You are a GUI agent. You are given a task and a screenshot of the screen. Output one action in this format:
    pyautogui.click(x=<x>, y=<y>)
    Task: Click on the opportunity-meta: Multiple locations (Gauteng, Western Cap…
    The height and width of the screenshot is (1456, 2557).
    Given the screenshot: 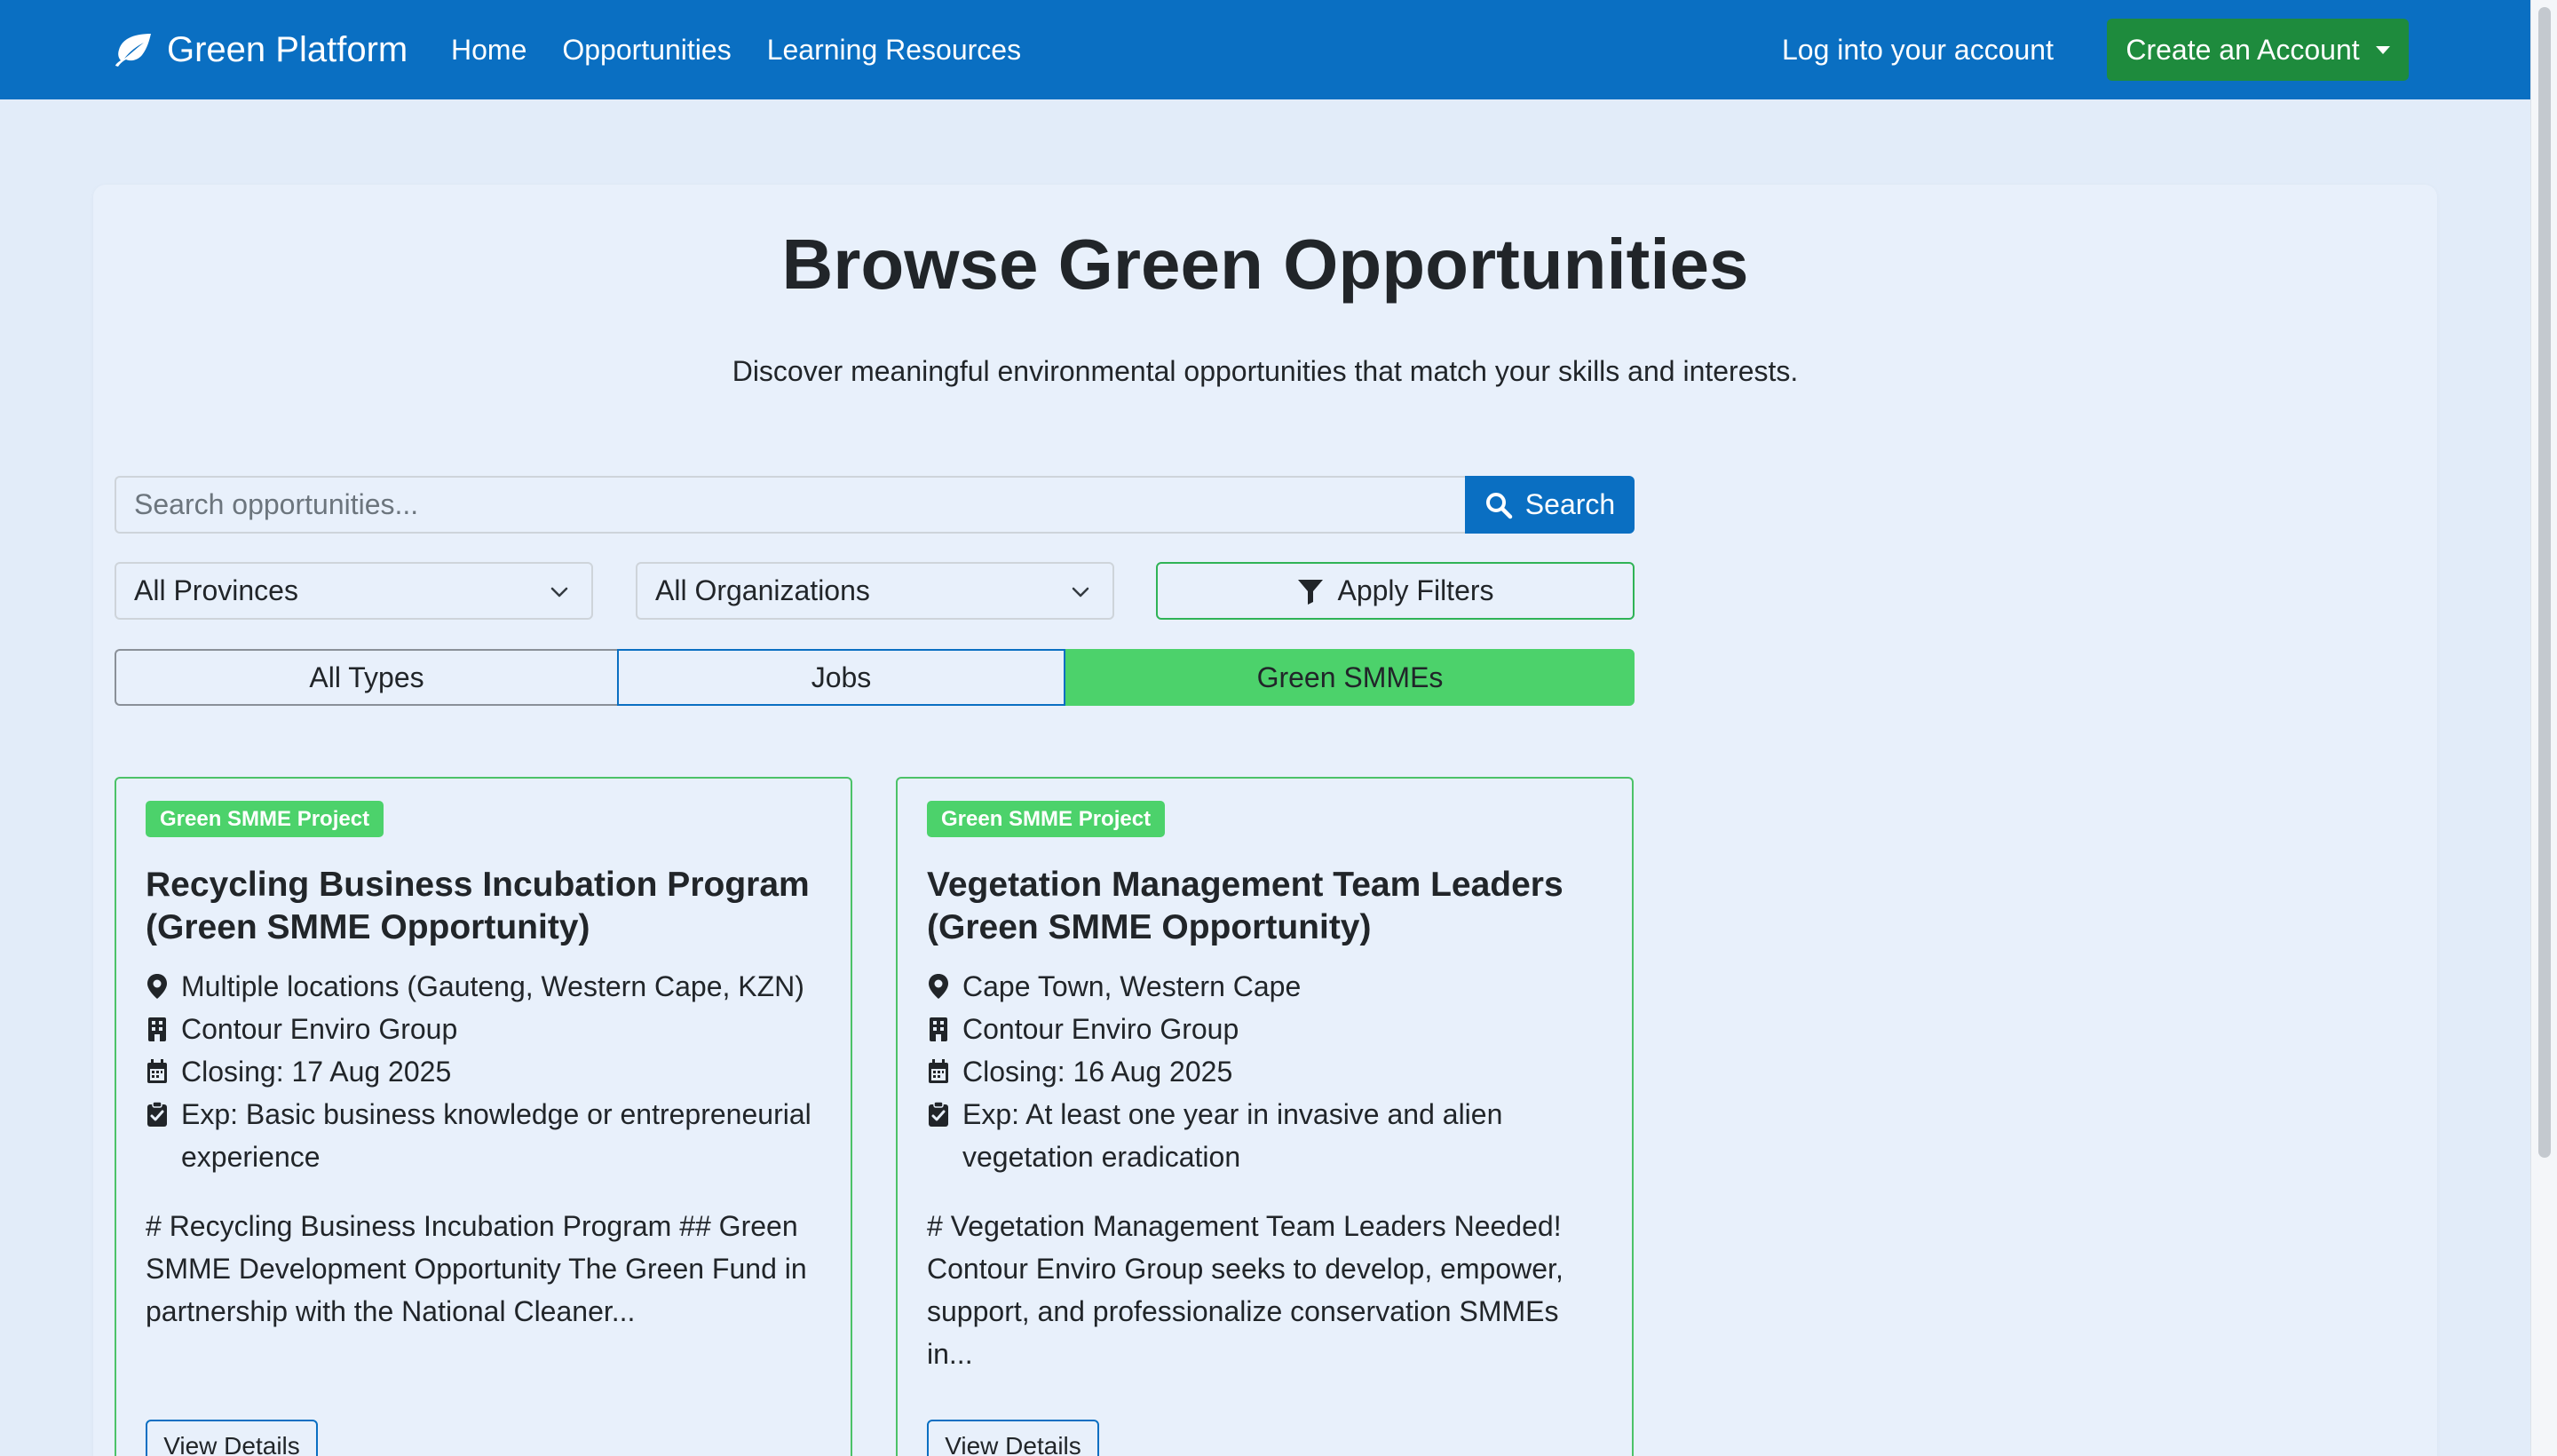 What is the action you would take?
    pyautogui.click(x=487, y=1071)
    